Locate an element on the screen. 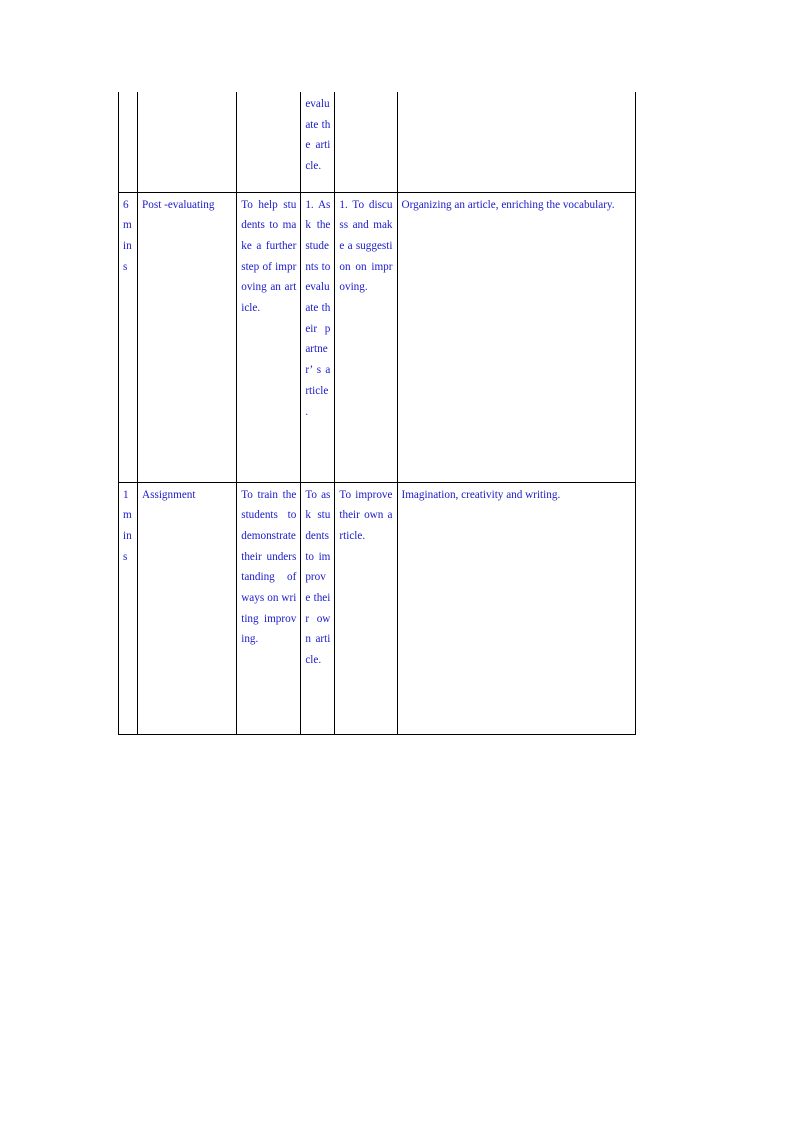  cell-interaction-text: To improve their own article. is located at coordinates (367, 515).